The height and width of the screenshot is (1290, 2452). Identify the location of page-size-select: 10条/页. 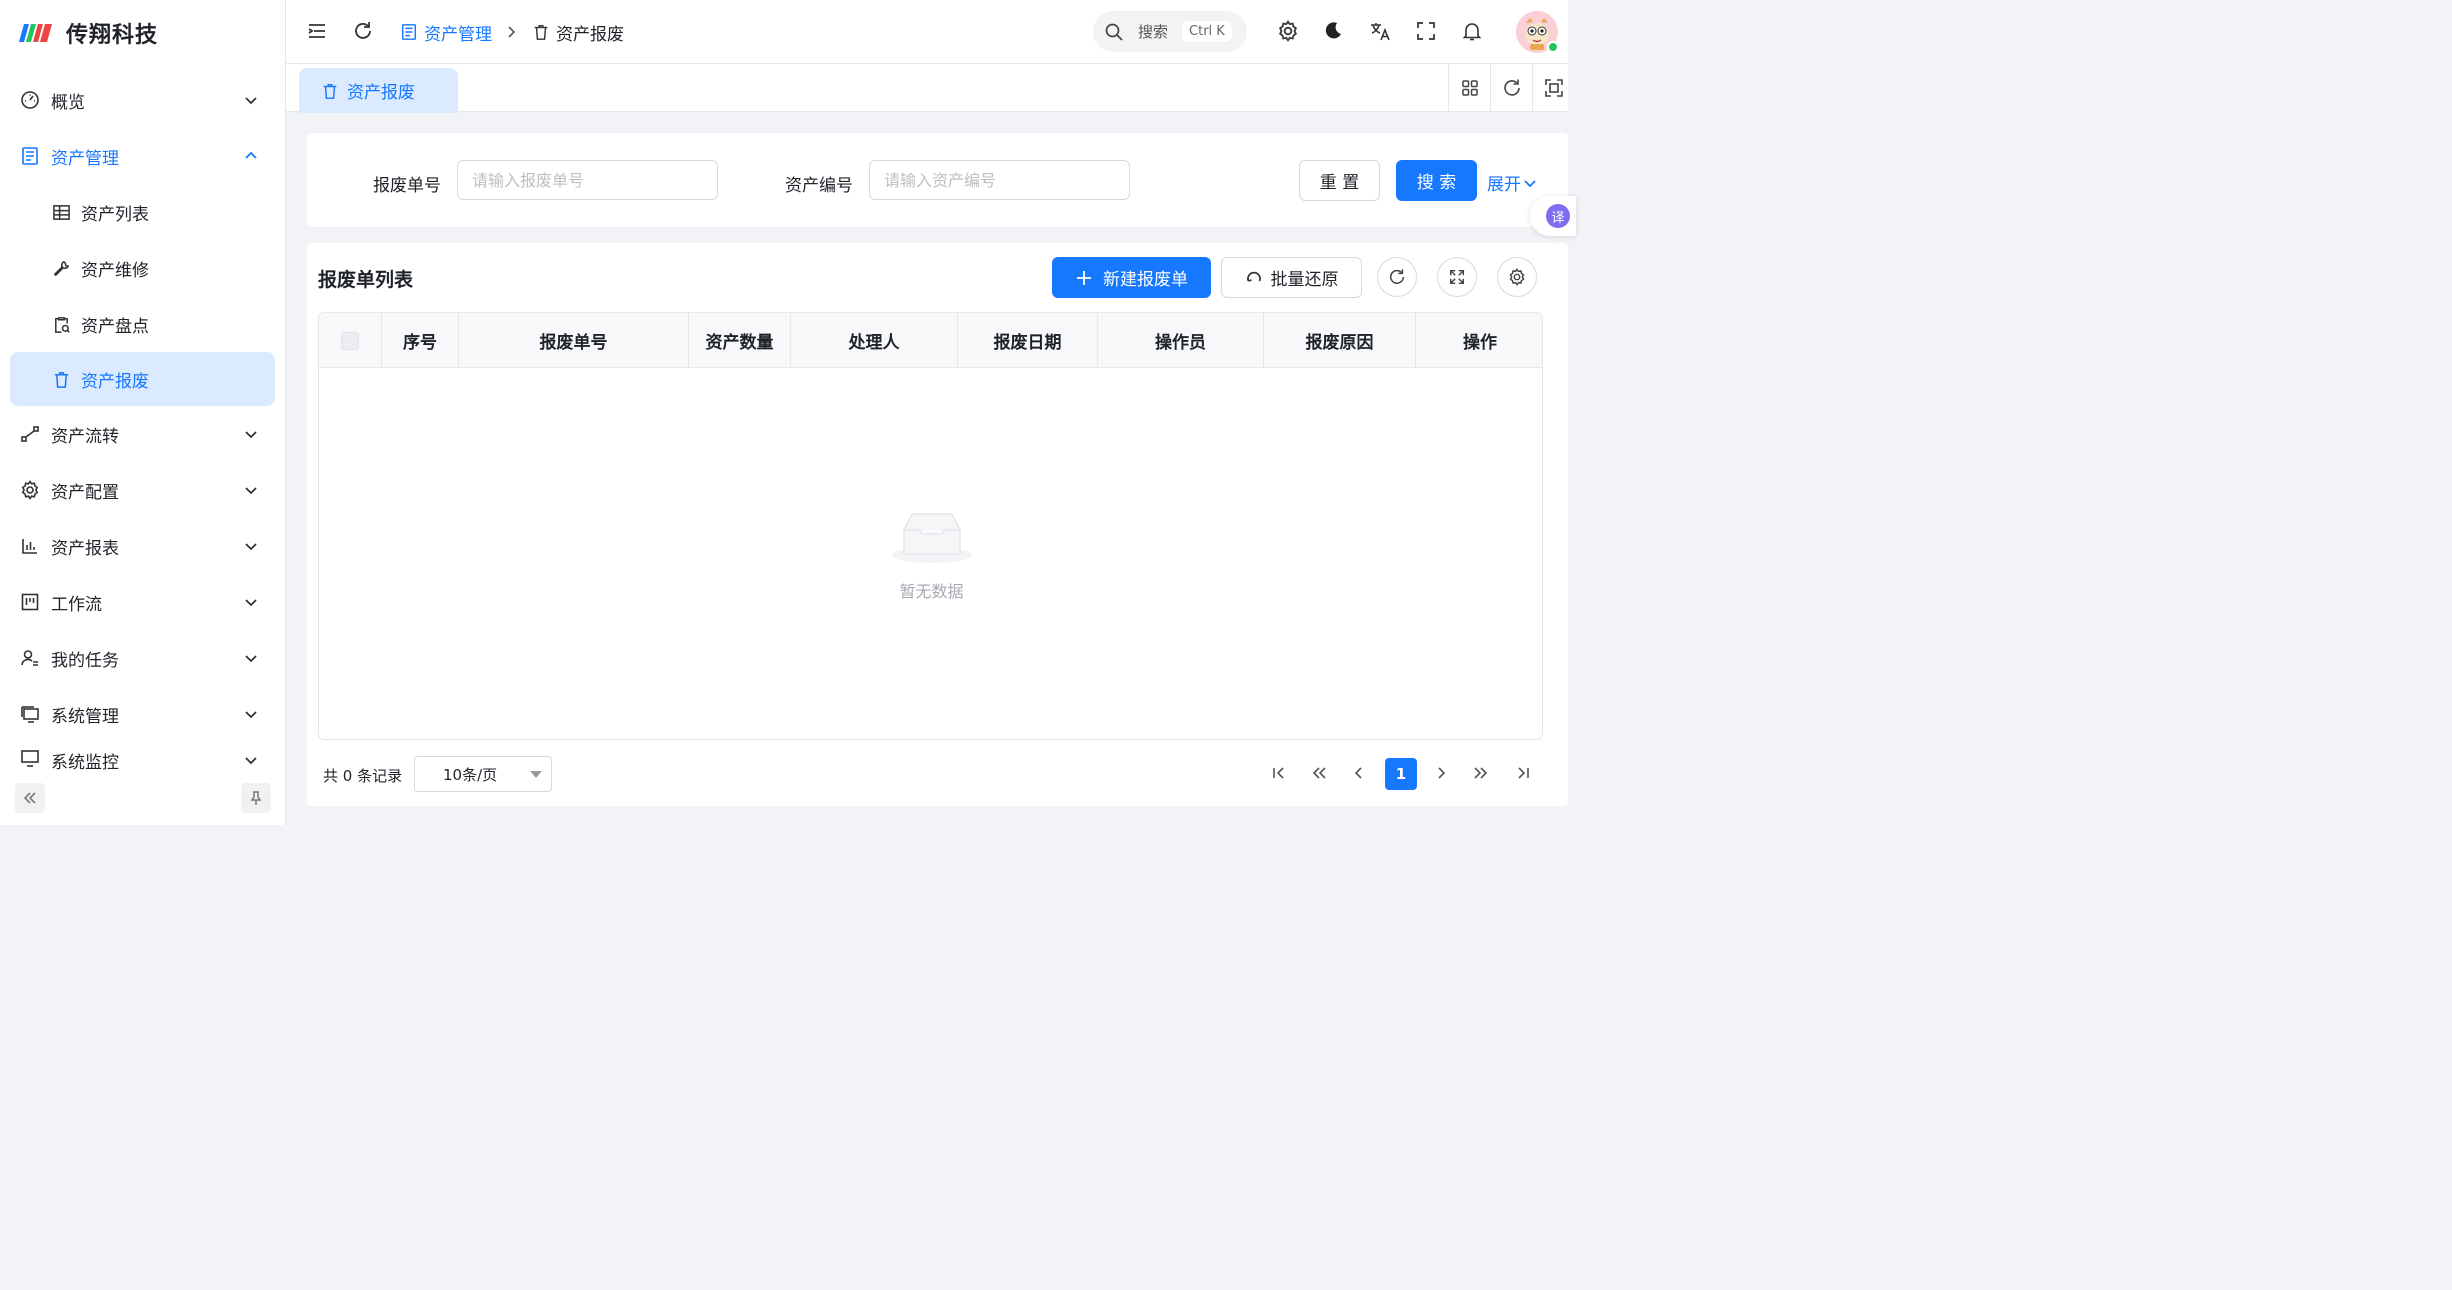
(483, 774).